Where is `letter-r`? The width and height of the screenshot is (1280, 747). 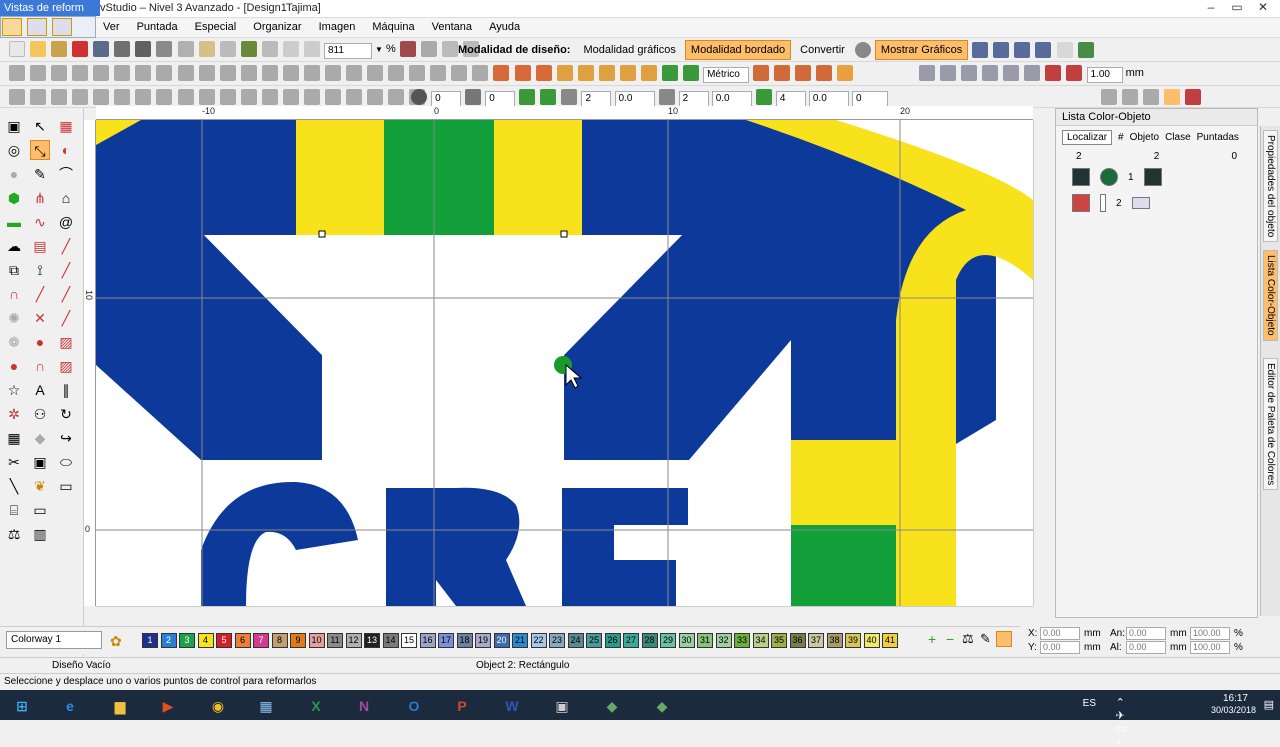 letter-r is located at coordinates (456, 546).